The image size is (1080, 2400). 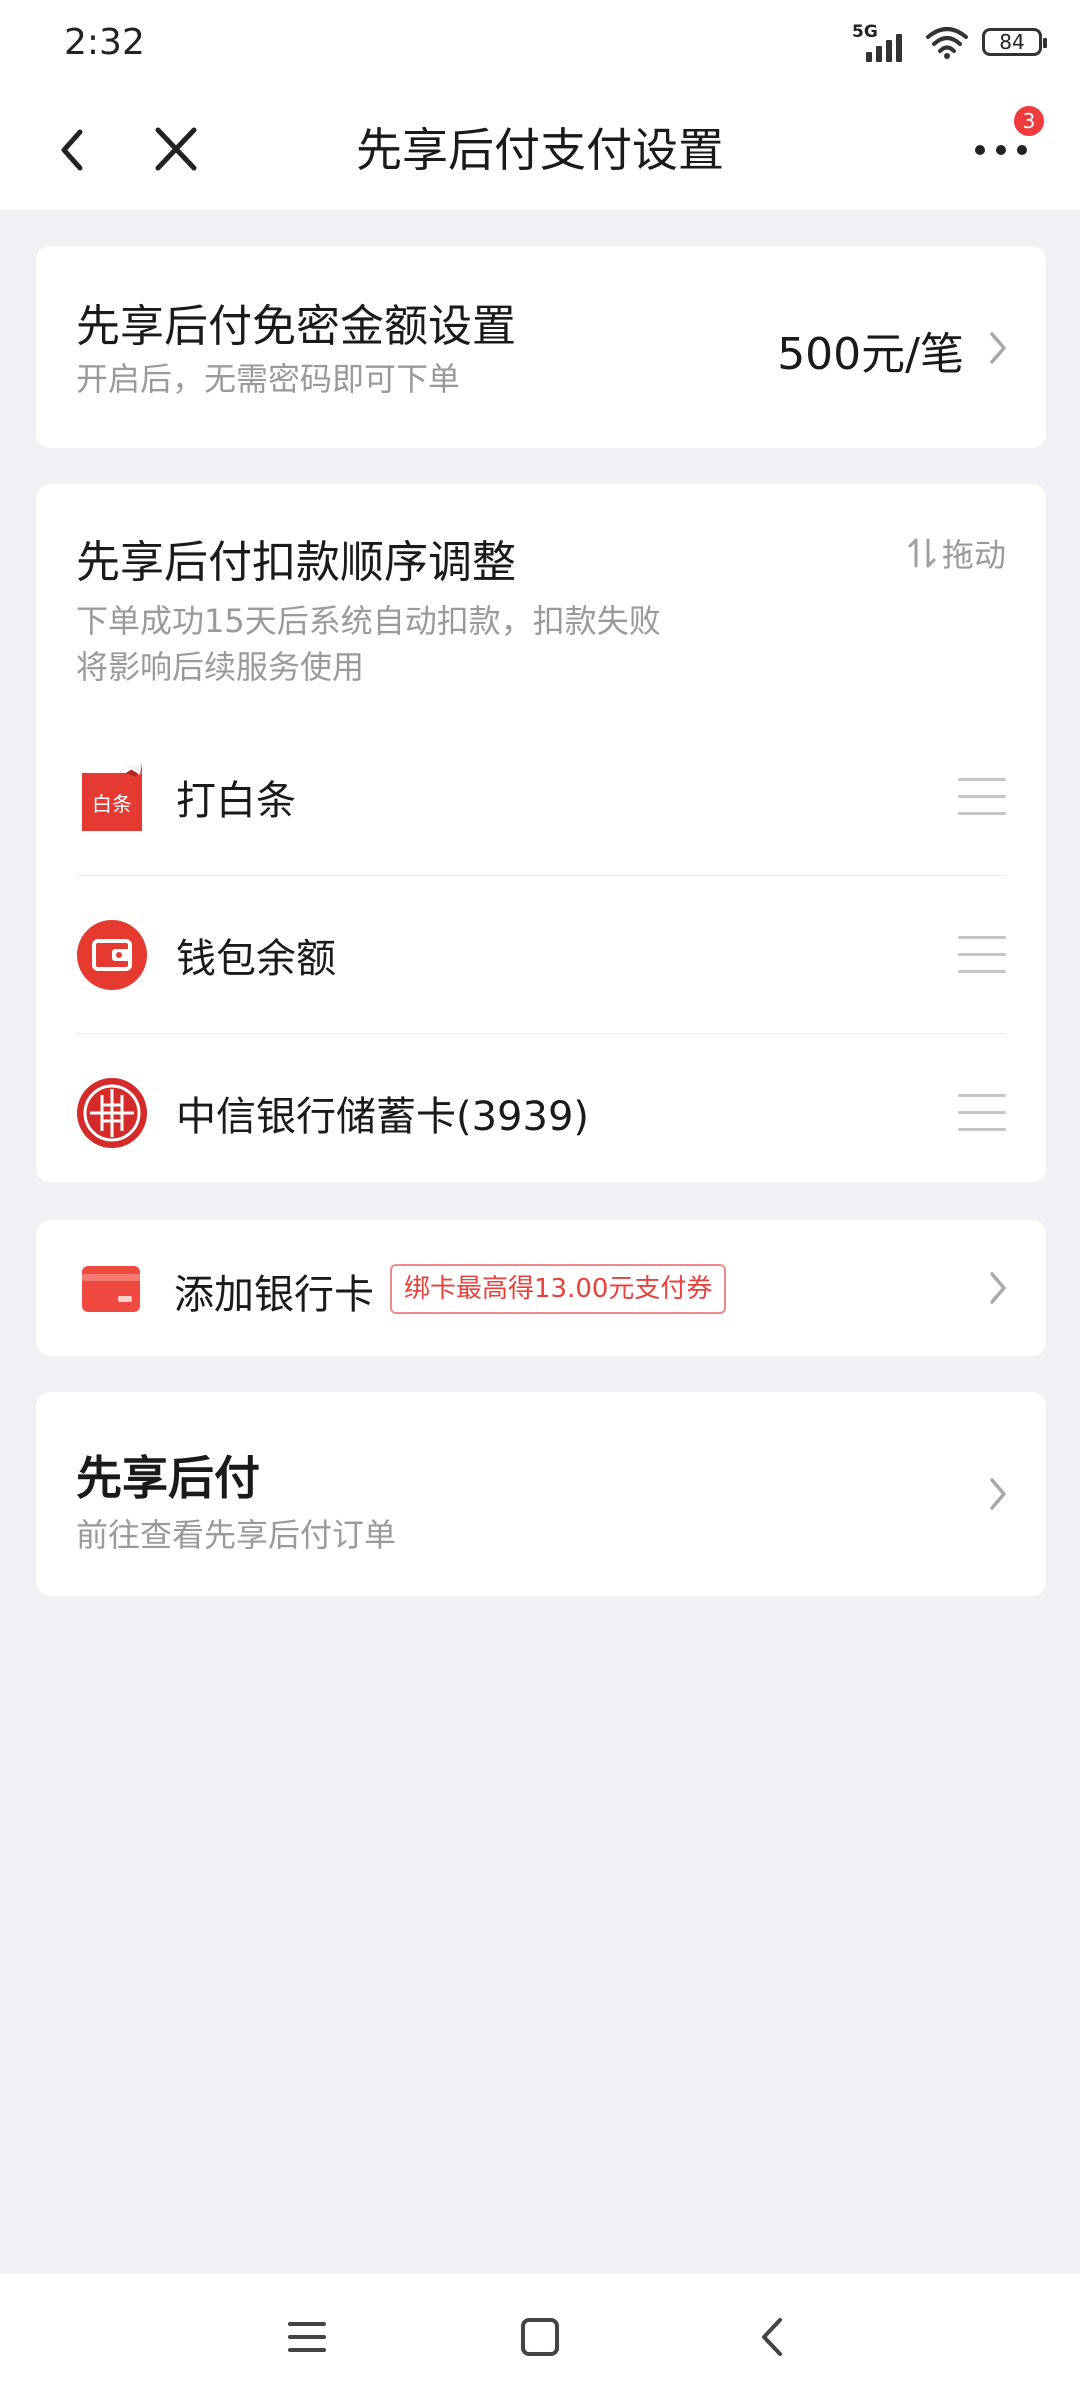 I want to click on payment-method-row: 白条 打白条, so click(x=541, y=797).